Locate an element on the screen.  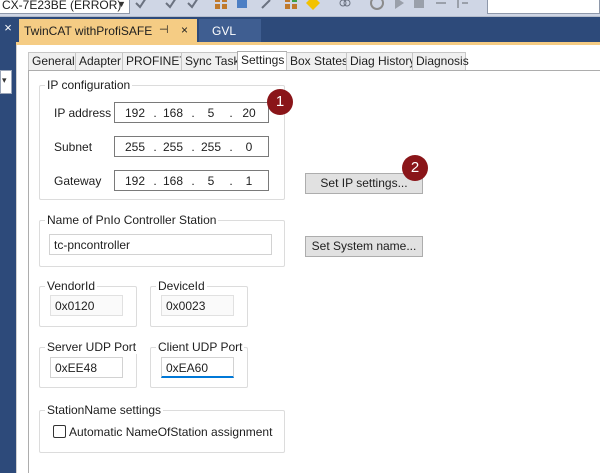
step-icon is located at coordinates (441, 5).